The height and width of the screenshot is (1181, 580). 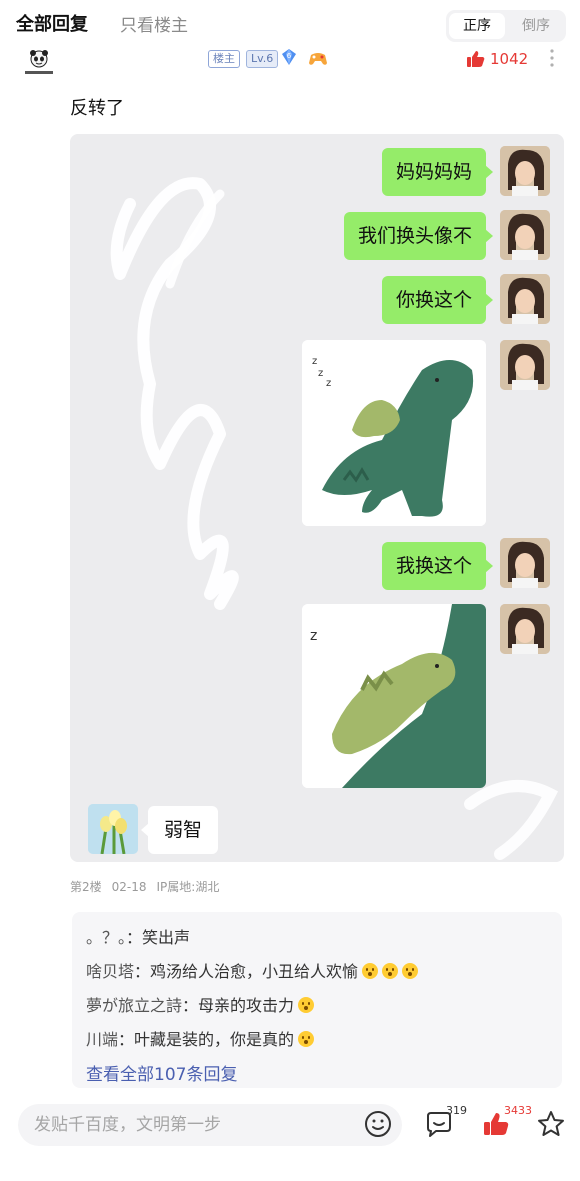 I want to click on reply-user: 夢が旅立之詩, so click(x=134, y=1005).